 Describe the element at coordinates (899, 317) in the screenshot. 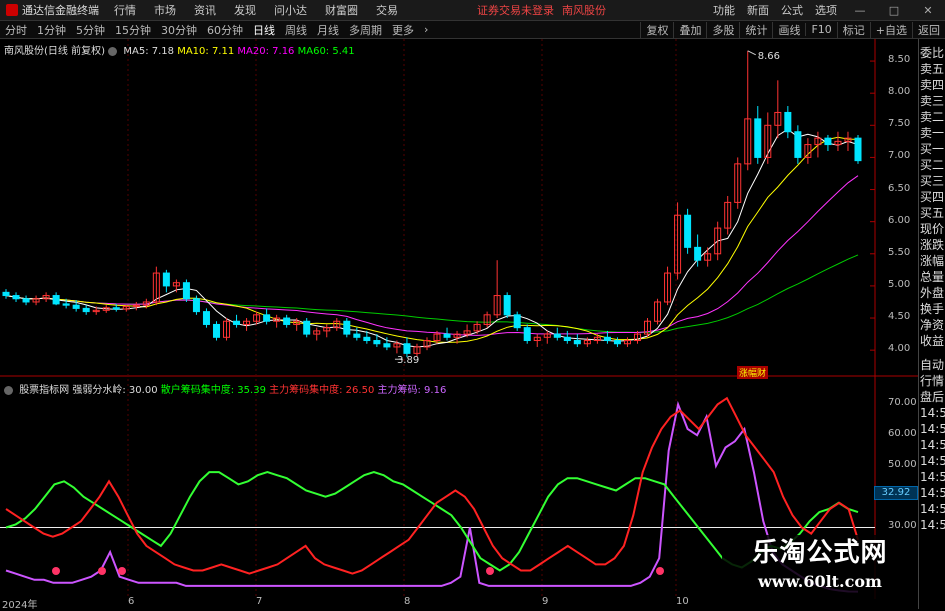

I see `price-tick: 4.50` at that location.